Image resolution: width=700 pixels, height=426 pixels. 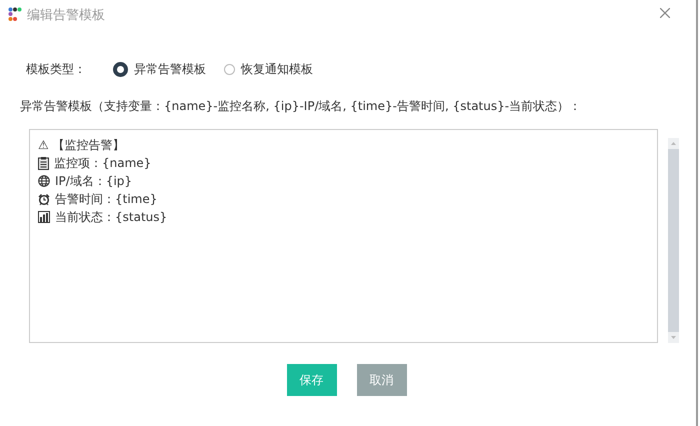 I want to click on field-label: 模板类型：, so click(x=56, y=69).